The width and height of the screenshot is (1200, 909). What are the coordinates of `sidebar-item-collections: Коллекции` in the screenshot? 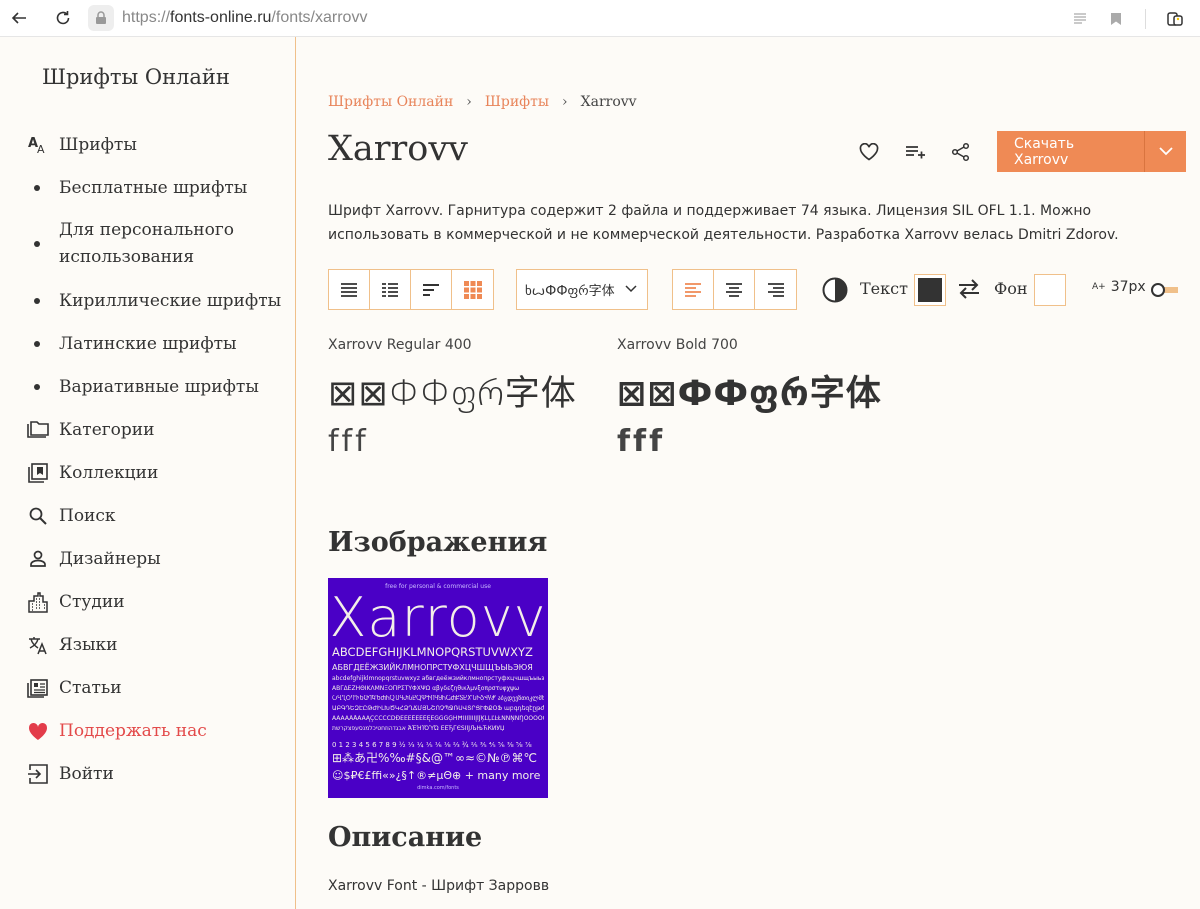 It's located at (160, 472).